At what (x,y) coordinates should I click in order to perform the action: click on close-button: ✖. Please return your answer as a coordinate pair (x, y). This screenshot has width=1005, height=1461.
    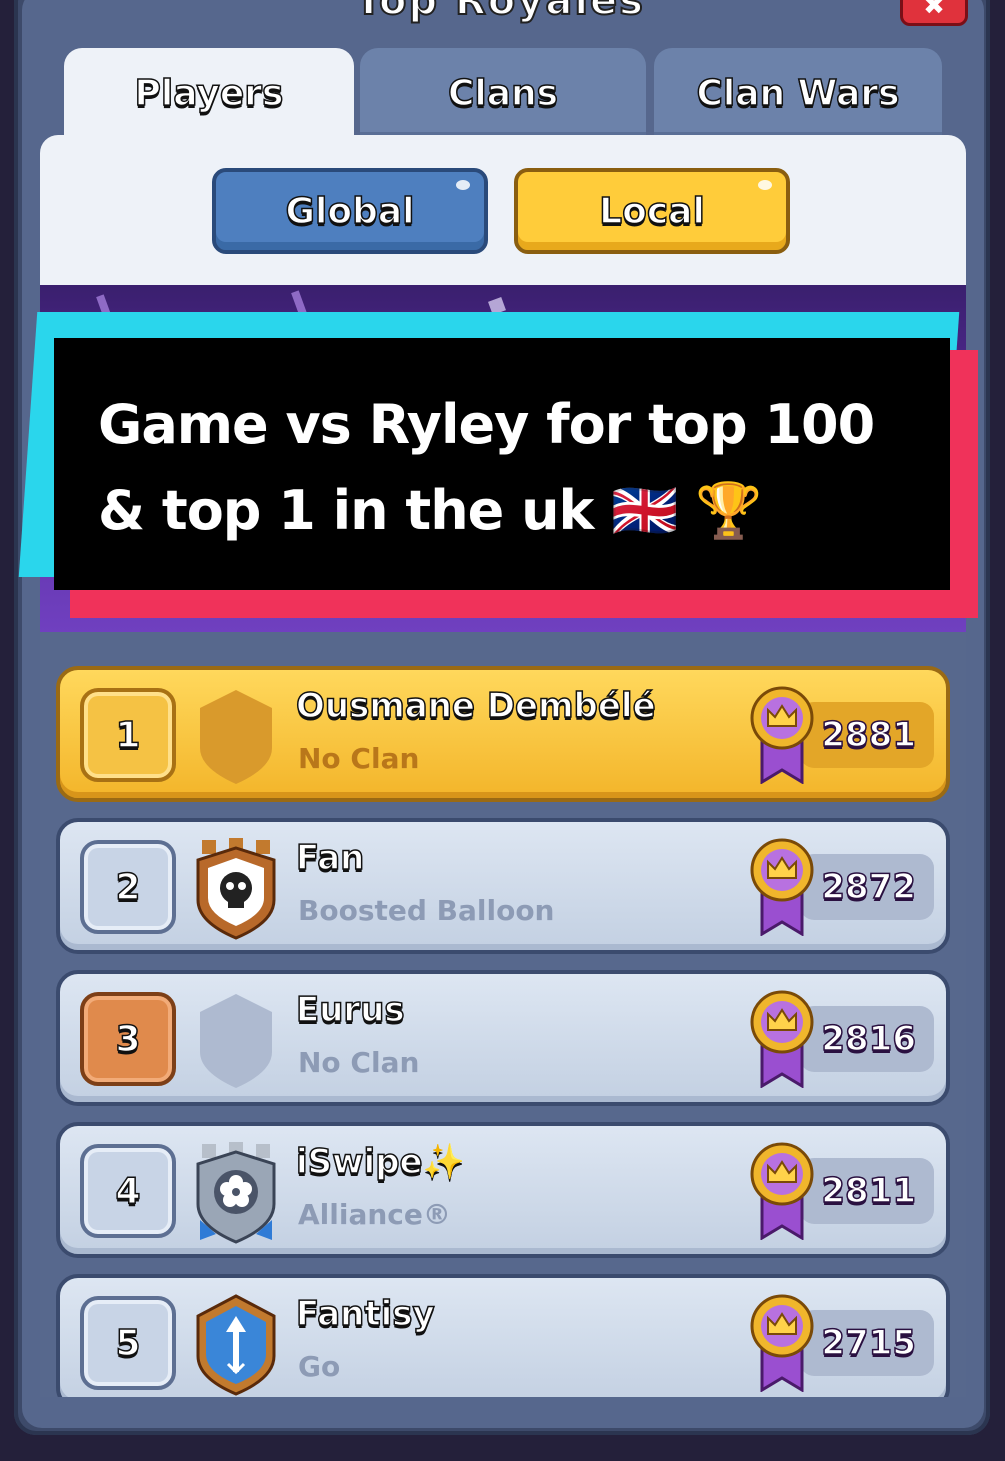
    Looking at the image, I should click on (934, 13).